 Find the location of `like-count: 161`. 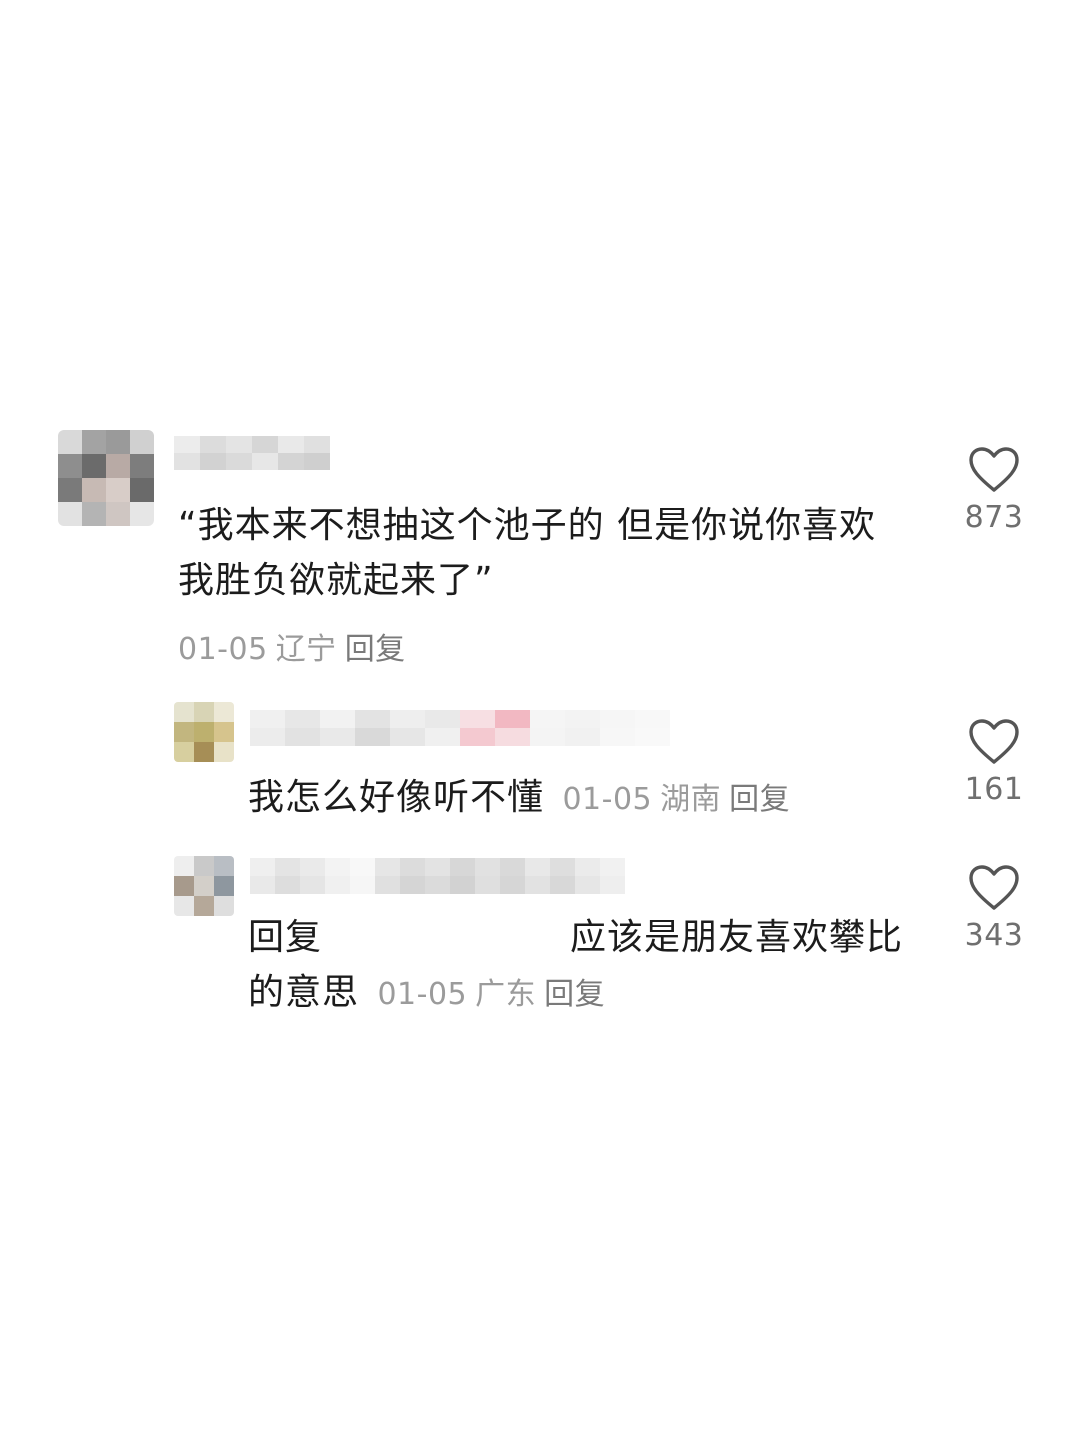

like-count: 161 is located at coordinates (994, 789).